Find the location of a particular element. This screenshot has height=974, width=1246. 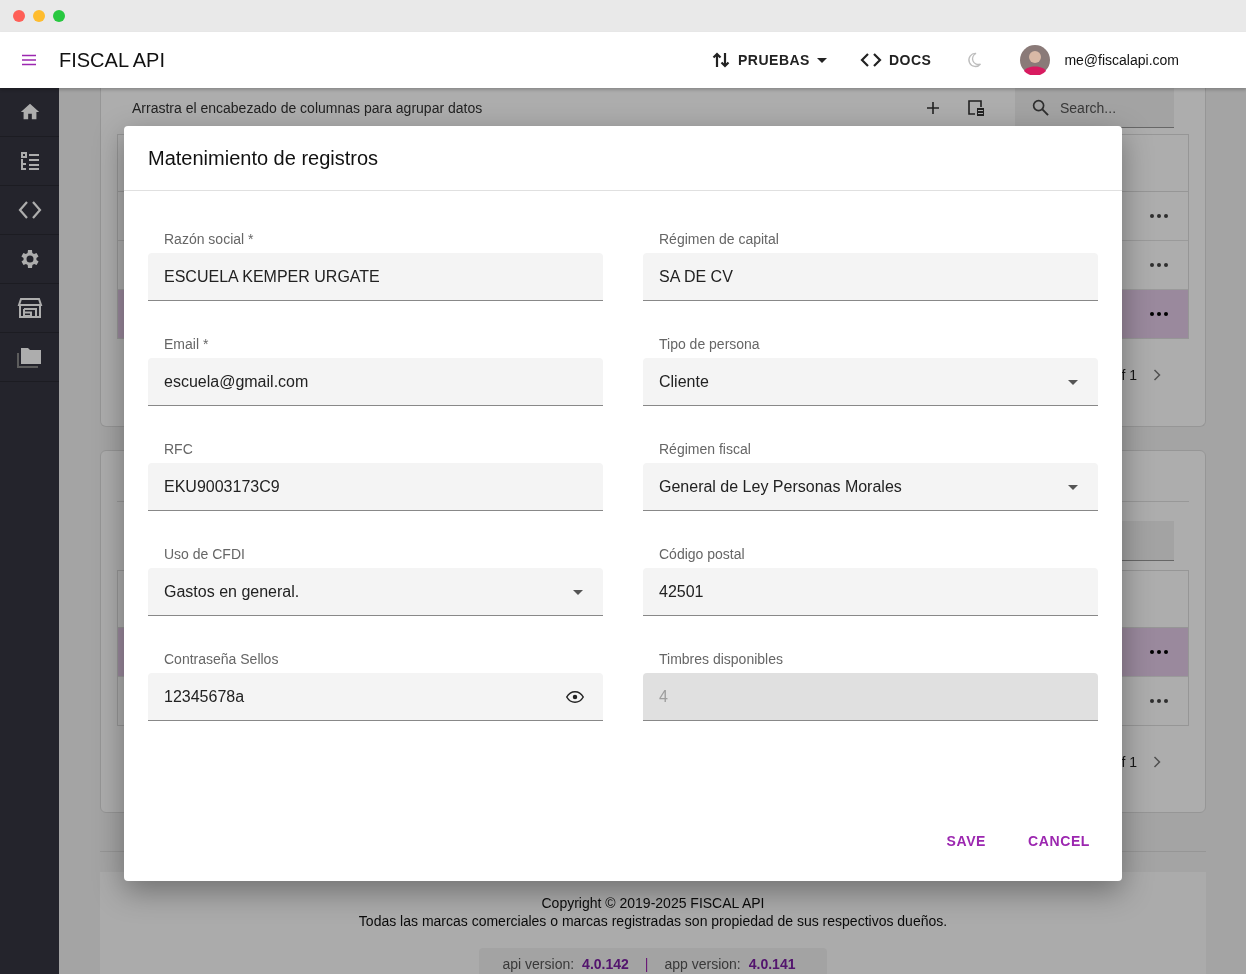

select-field: Cliente is located at coordinates (870, 382).